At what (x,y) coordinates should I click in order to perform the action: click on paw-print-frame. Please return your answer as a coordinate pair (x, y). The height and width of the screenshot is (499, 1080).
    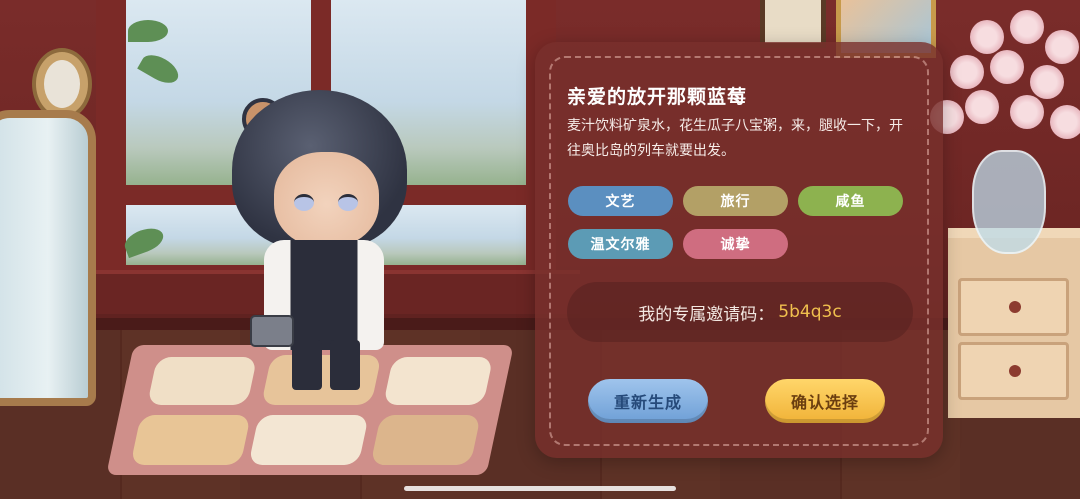
    Looking at the image, I should click on (793, 24).